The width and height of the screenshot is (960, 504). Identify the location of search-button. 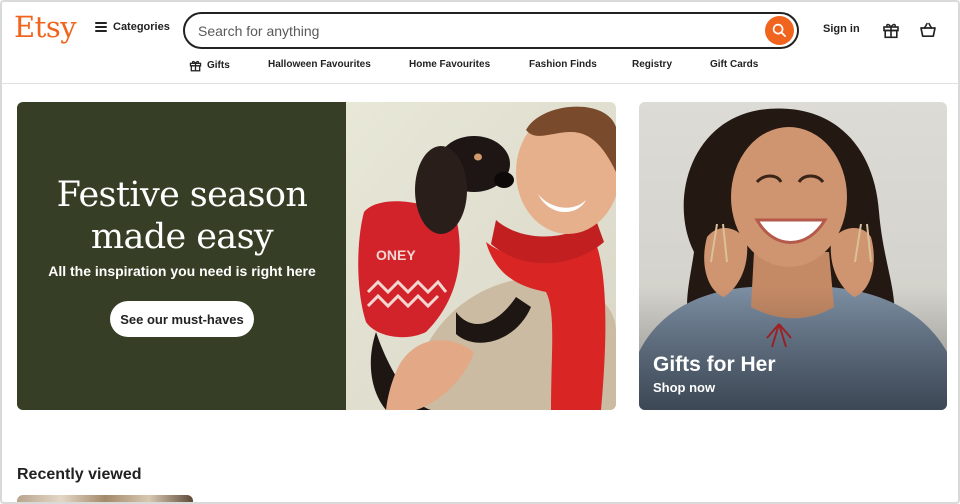
(779, 30).